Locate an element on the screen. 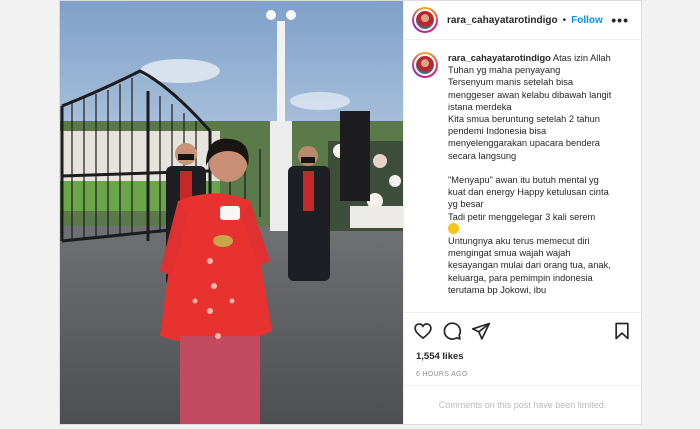  heart-icon is located at coordinates (423, 331).